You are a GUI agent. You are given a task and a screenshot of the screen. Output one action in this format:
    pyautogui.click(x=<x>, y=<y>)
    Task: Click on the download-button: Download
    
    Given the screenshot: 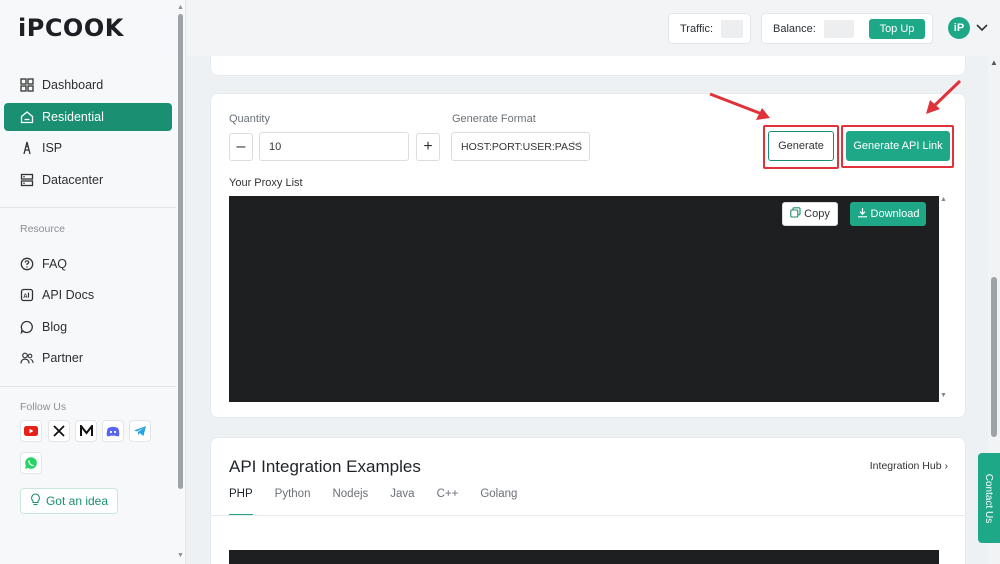 What is the action you would take?
    pyautogui.click(x=888, y=214)
    